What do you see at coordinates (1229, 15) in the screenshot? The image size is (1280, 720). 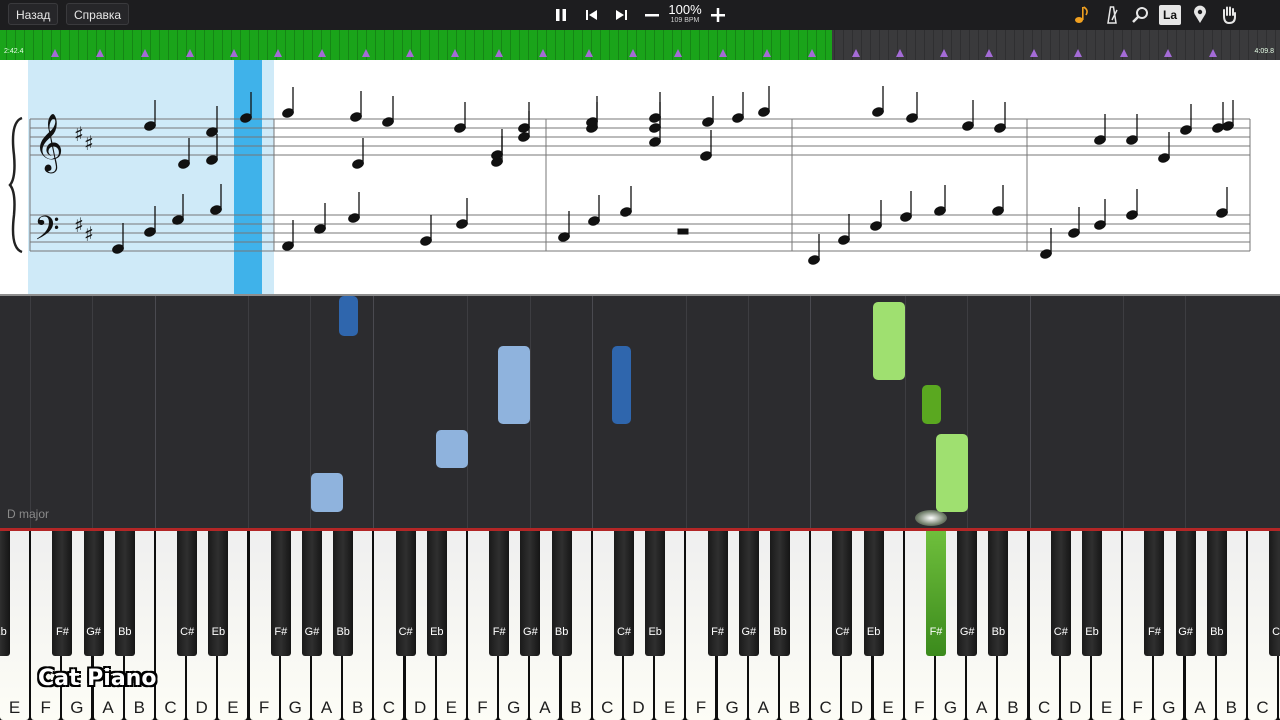 I see `hand-icon` at bounding box center [1229, 15].